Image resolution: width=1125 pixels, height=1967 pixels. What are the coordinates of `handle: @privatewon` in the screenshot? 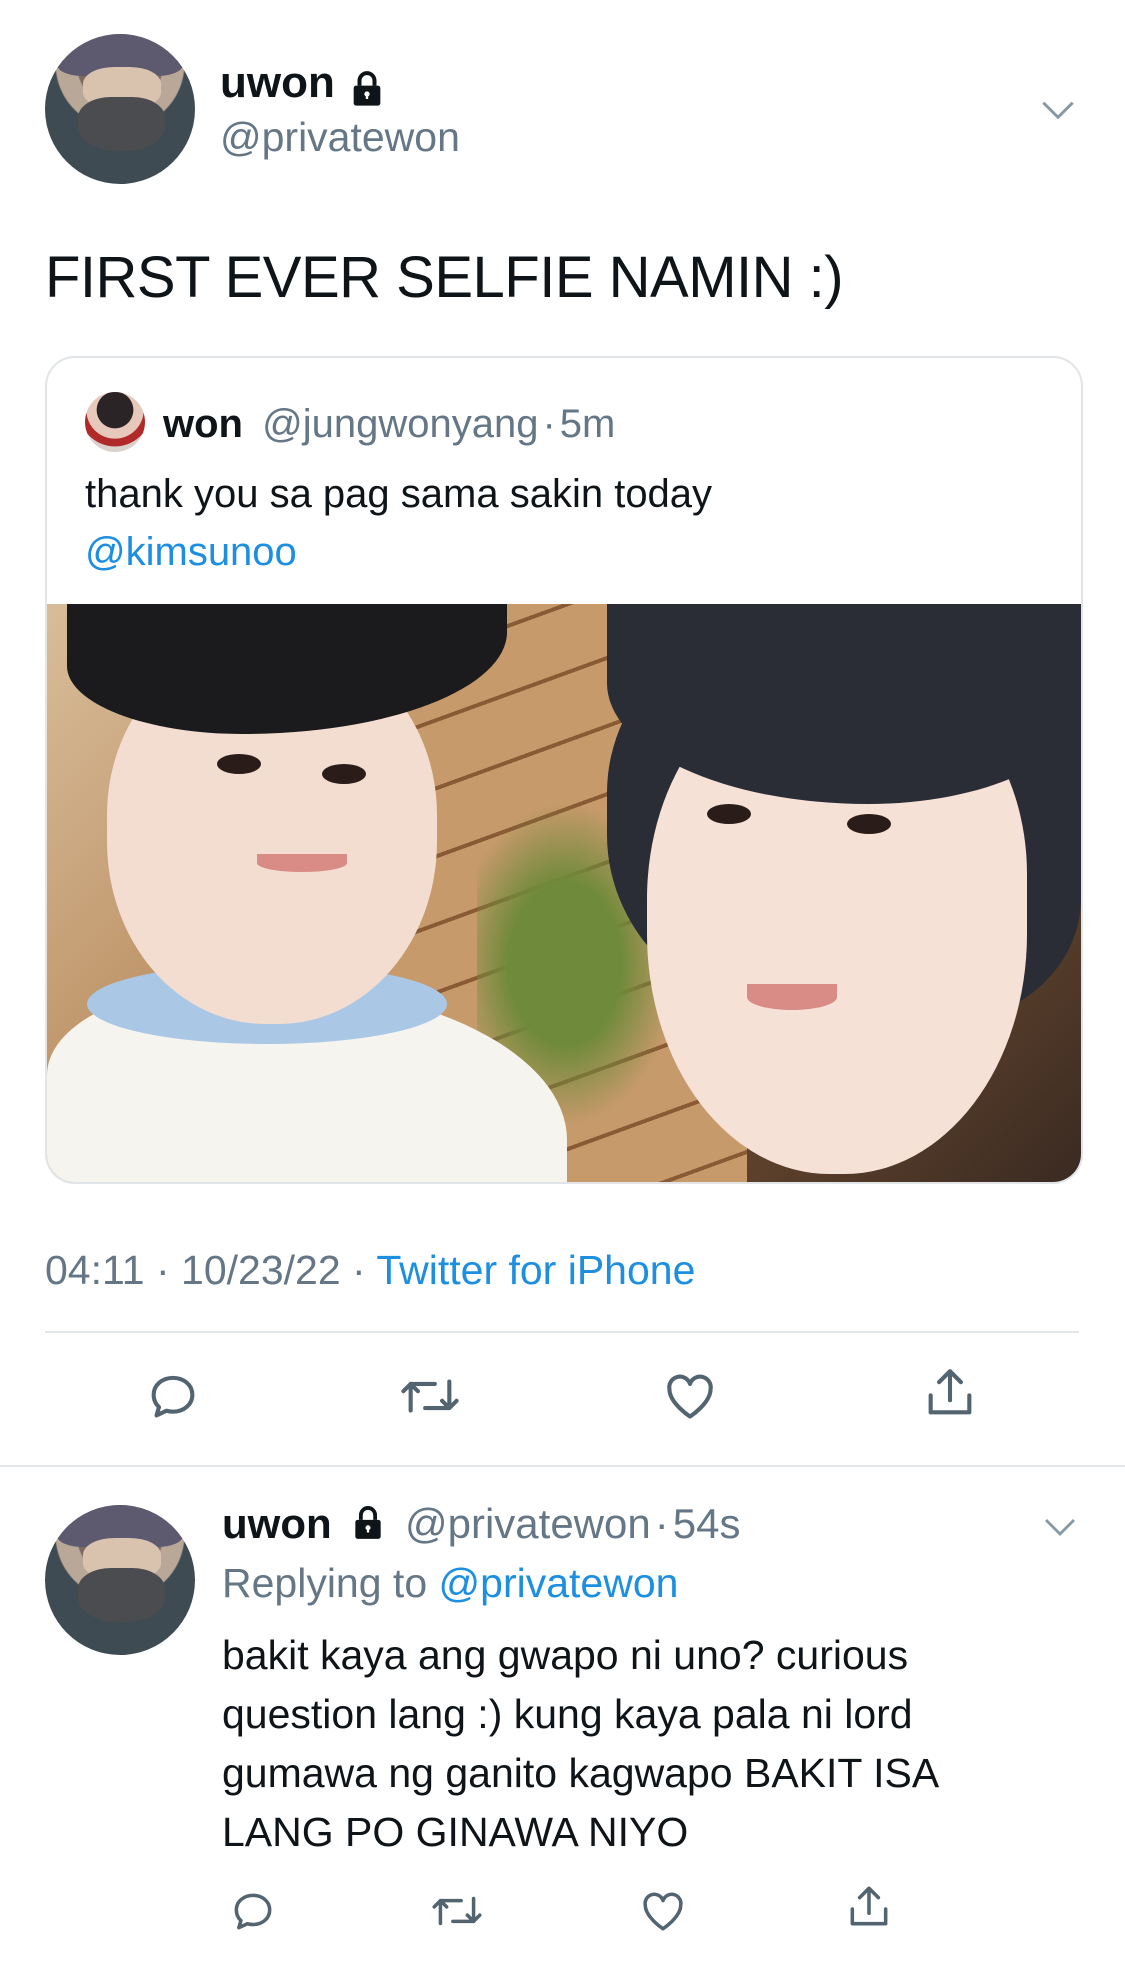 It's located at (340, 137).